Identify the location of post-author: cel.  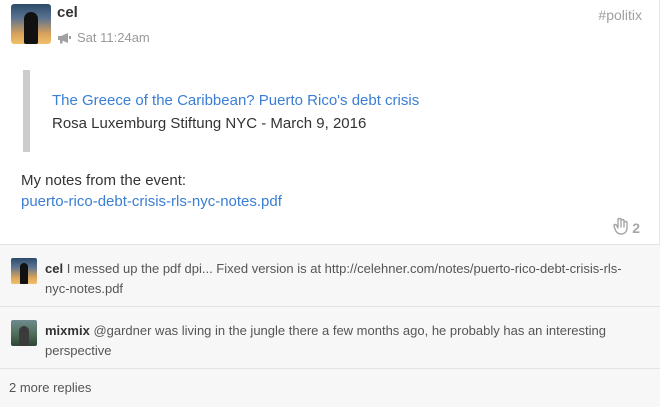
(67, 12).